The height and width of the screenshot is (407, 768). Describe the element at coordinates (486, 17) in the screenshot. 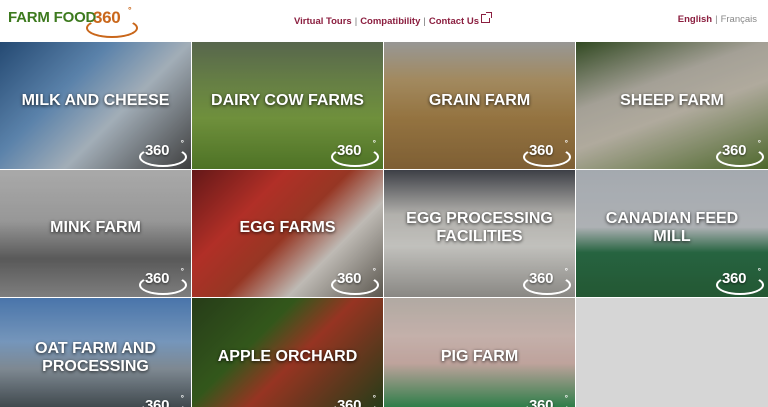

I see `external-link-icon` at that location.